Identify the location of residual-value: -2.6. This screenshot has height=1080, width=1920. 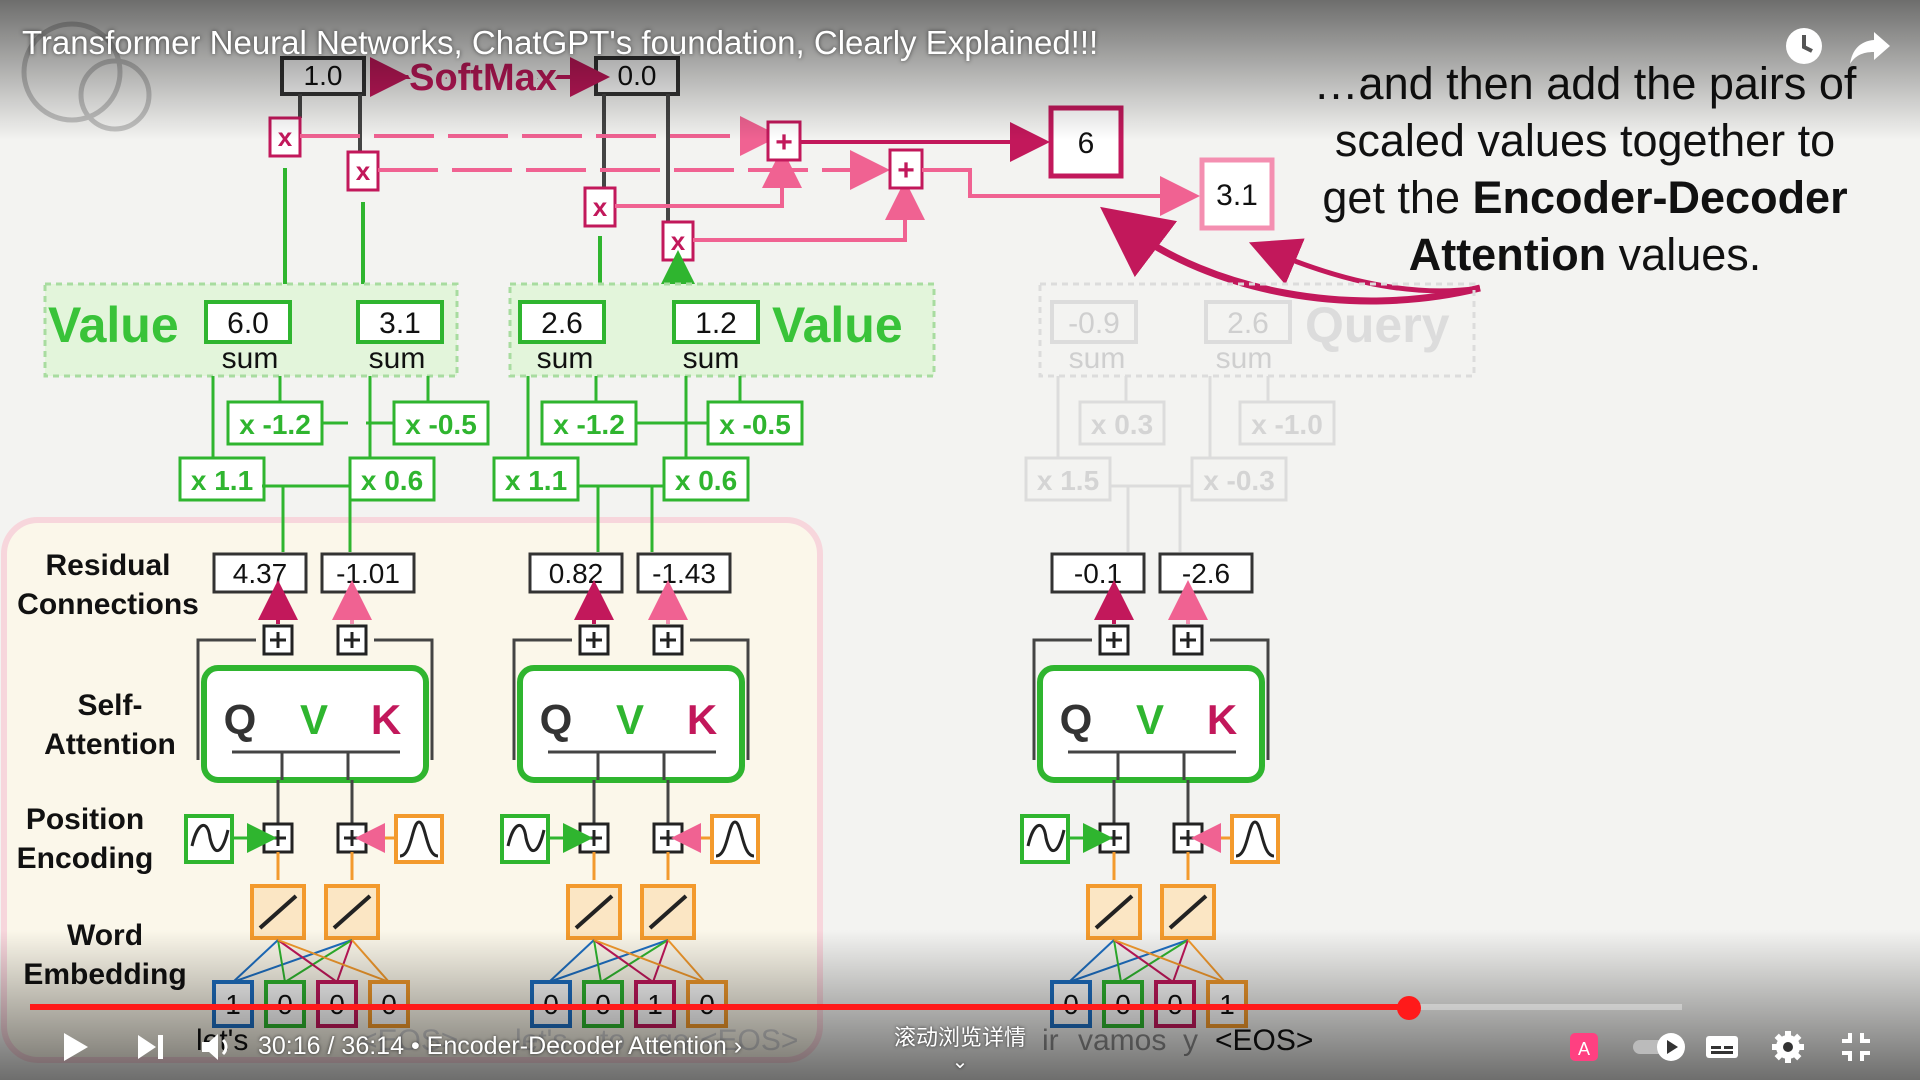
(1206, 573).